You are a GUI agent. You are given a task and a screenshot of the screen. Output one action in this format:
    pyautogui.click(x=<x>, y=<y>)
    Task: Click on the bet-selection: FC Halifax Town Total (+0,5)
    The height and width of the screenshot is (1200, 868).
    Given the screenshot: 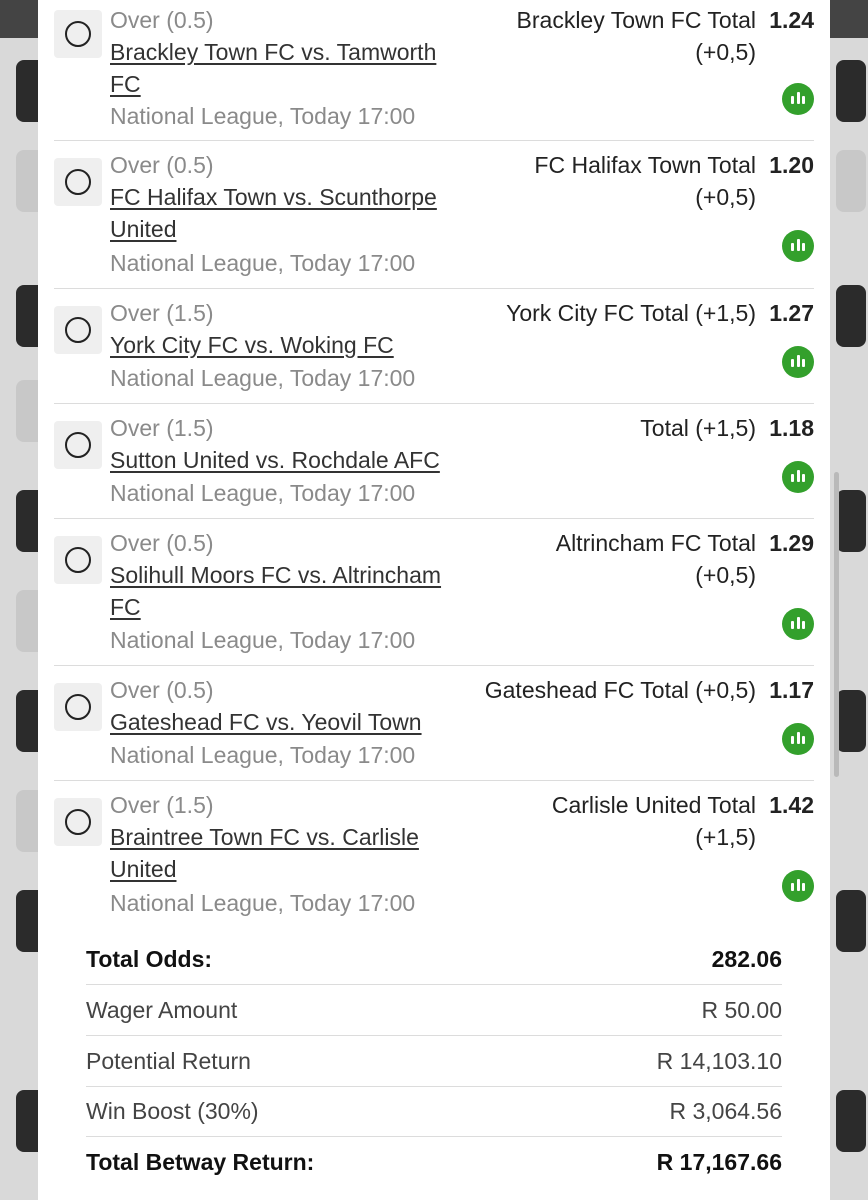 What is the action you would take?
    pyautogui.click(x=606, y=181)
    